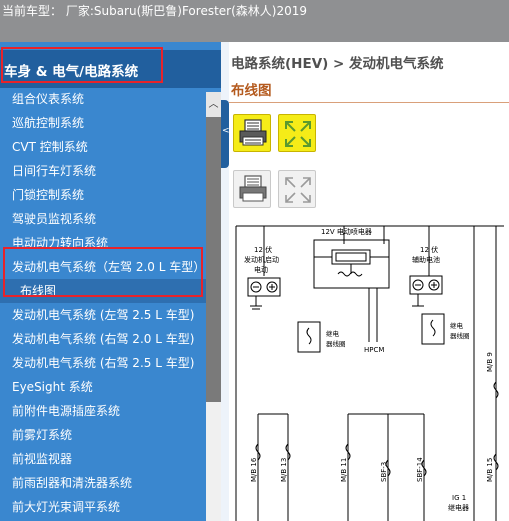 The width and height of the screenshot is (509, 521). I want to click on panel-splitter: <, so click(225, 281).